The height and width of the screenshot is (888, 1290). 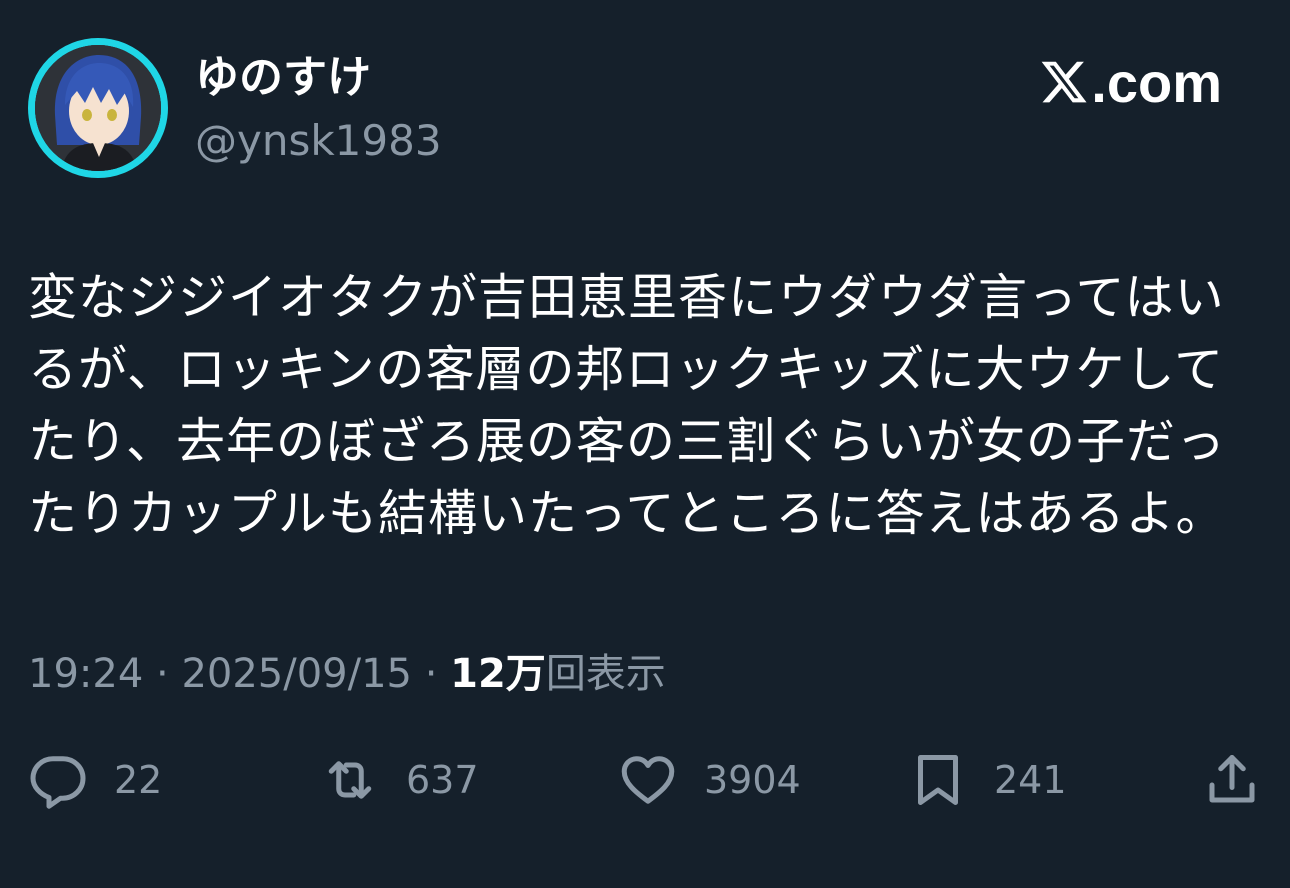 What do you see at coordinates (138, 780) in the screenshot?
I see `reply-count: 22` at bounding box center [138, 780].